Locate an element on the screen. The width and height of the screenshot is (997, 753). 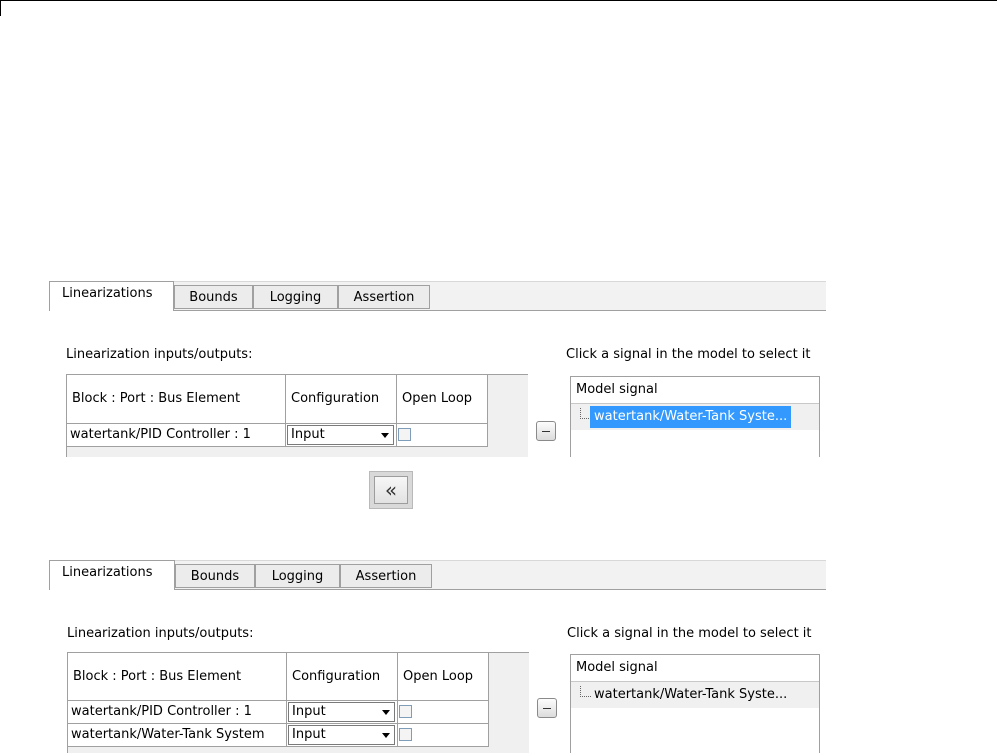
table-row-block-cell: watertank/Water-Tank System is located at coordinates (177, 735).